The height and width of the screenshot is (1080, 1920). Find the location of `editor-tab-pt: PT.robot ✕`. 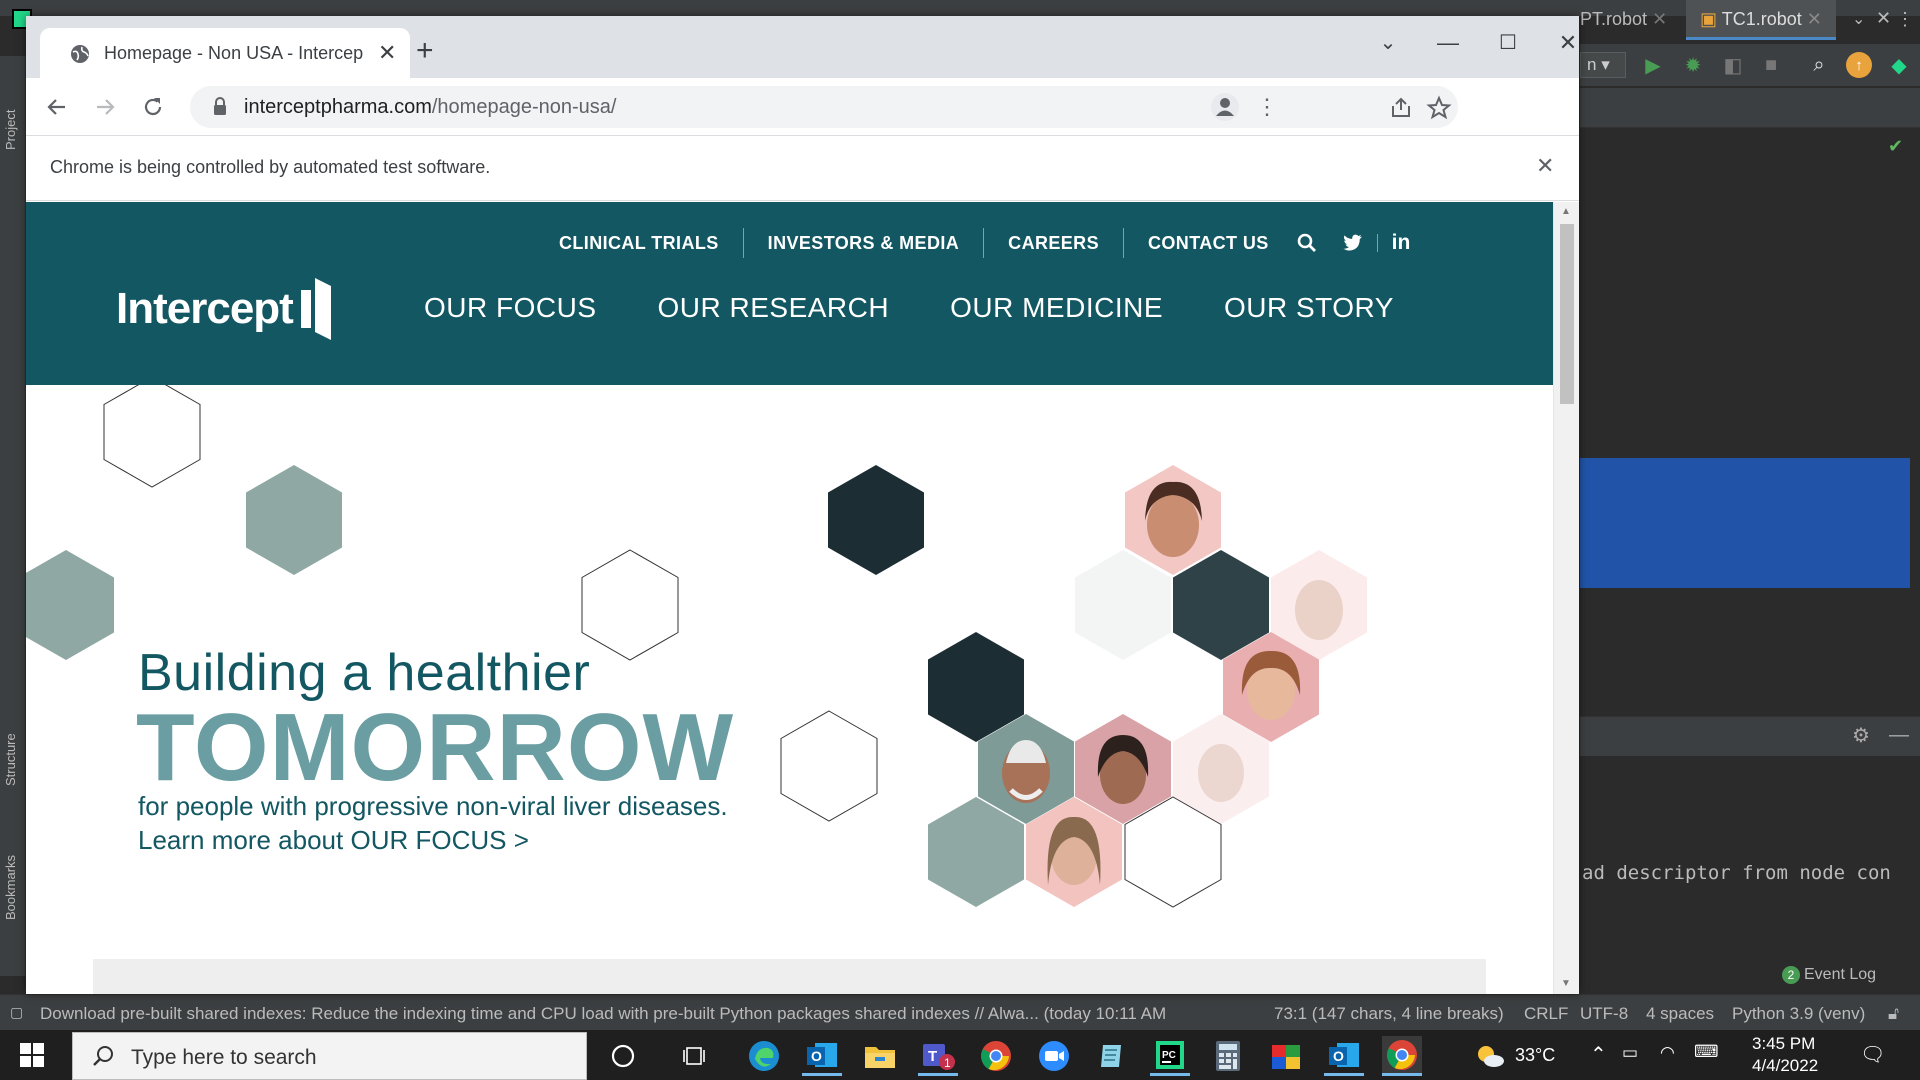

editor-tab-pt: PT.robot ✕ is located at coordinates (1630, 20).